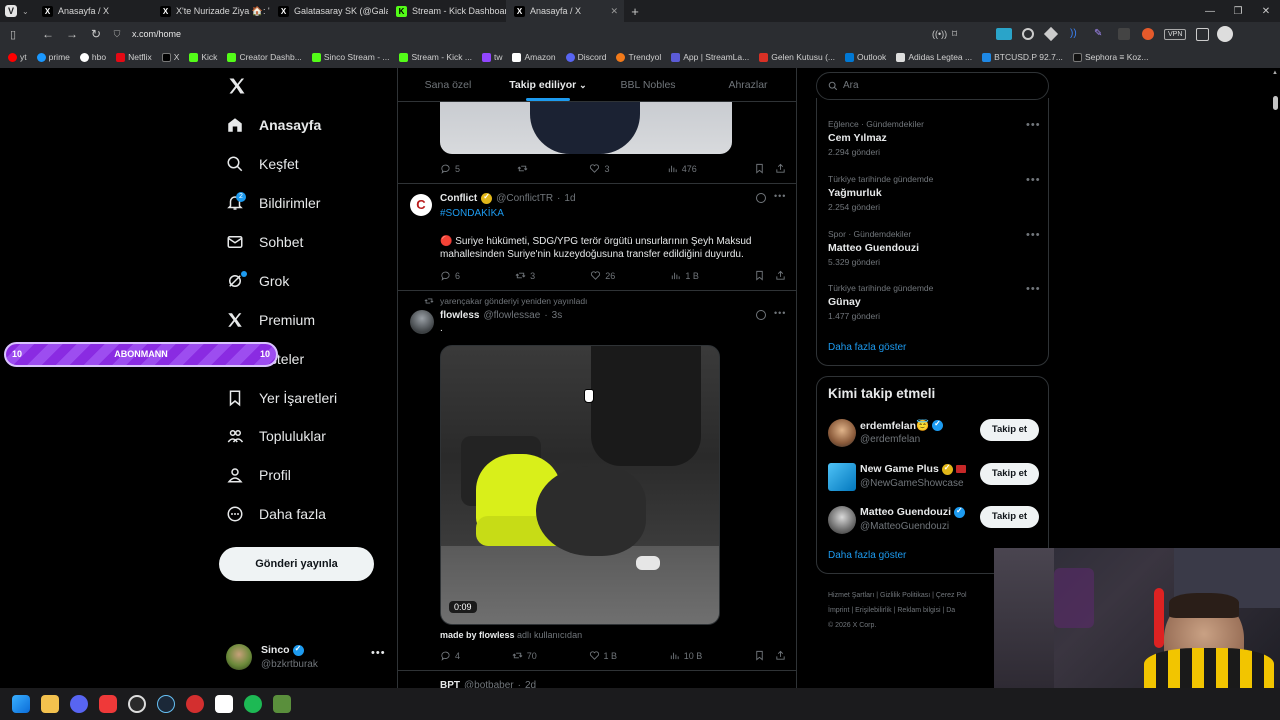  Describe the element at coordinates (524, 655) in the screenshot. I see `repost-button: 70` at that location.